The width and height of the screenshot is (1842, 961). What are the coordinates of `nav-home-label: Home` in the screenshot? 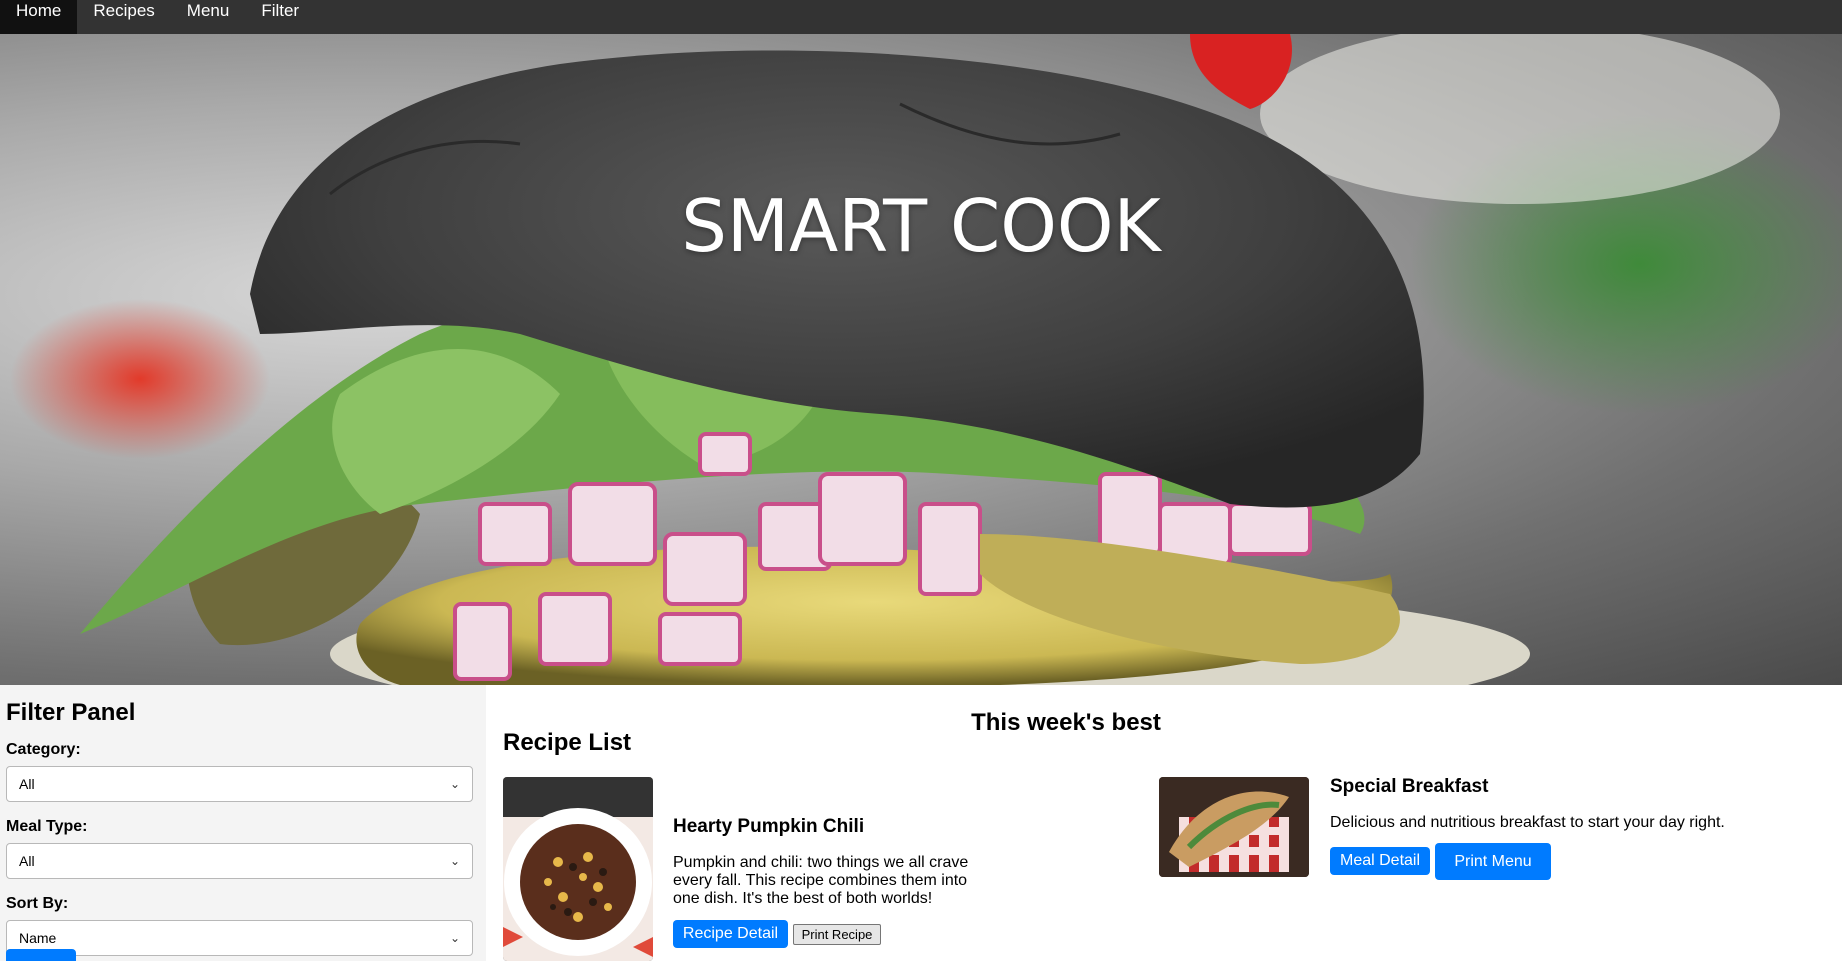 It's located at (39, 10).